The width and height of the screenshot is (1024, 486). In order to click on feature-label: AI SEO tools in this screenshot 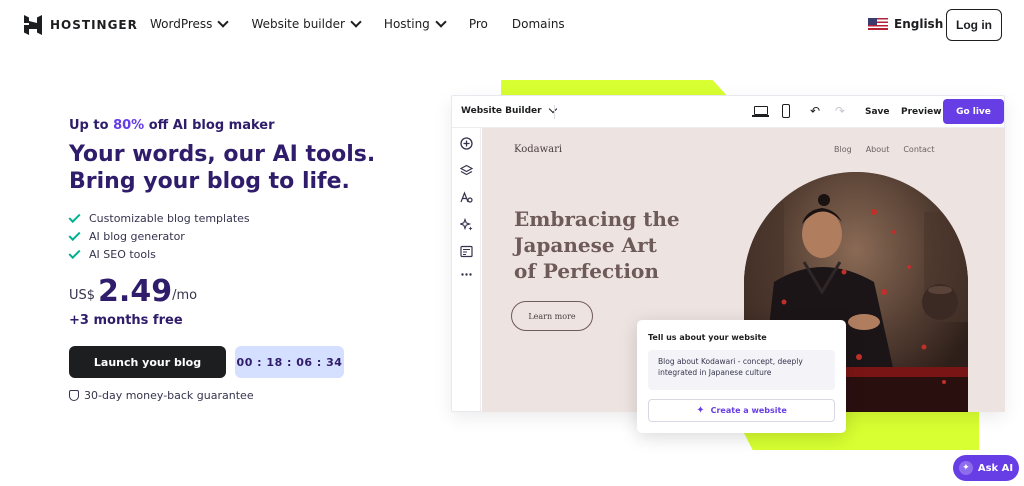, I will do `click(122, 254)`.